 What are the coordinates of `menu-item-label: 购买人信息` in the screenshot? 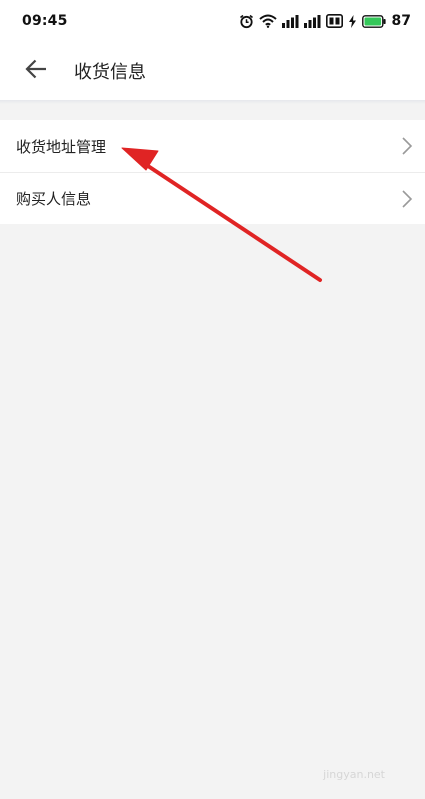 It's located at (54, 199).